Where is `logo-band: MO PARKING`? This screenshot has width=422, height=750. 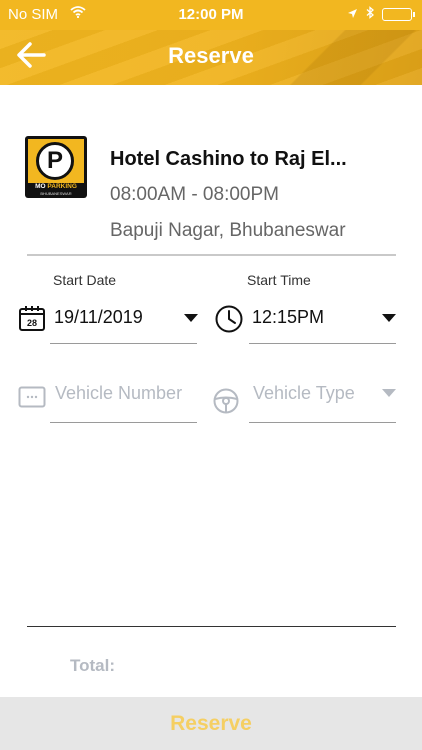 logo-band: MO PARKING is located at coordinates (56, 187).